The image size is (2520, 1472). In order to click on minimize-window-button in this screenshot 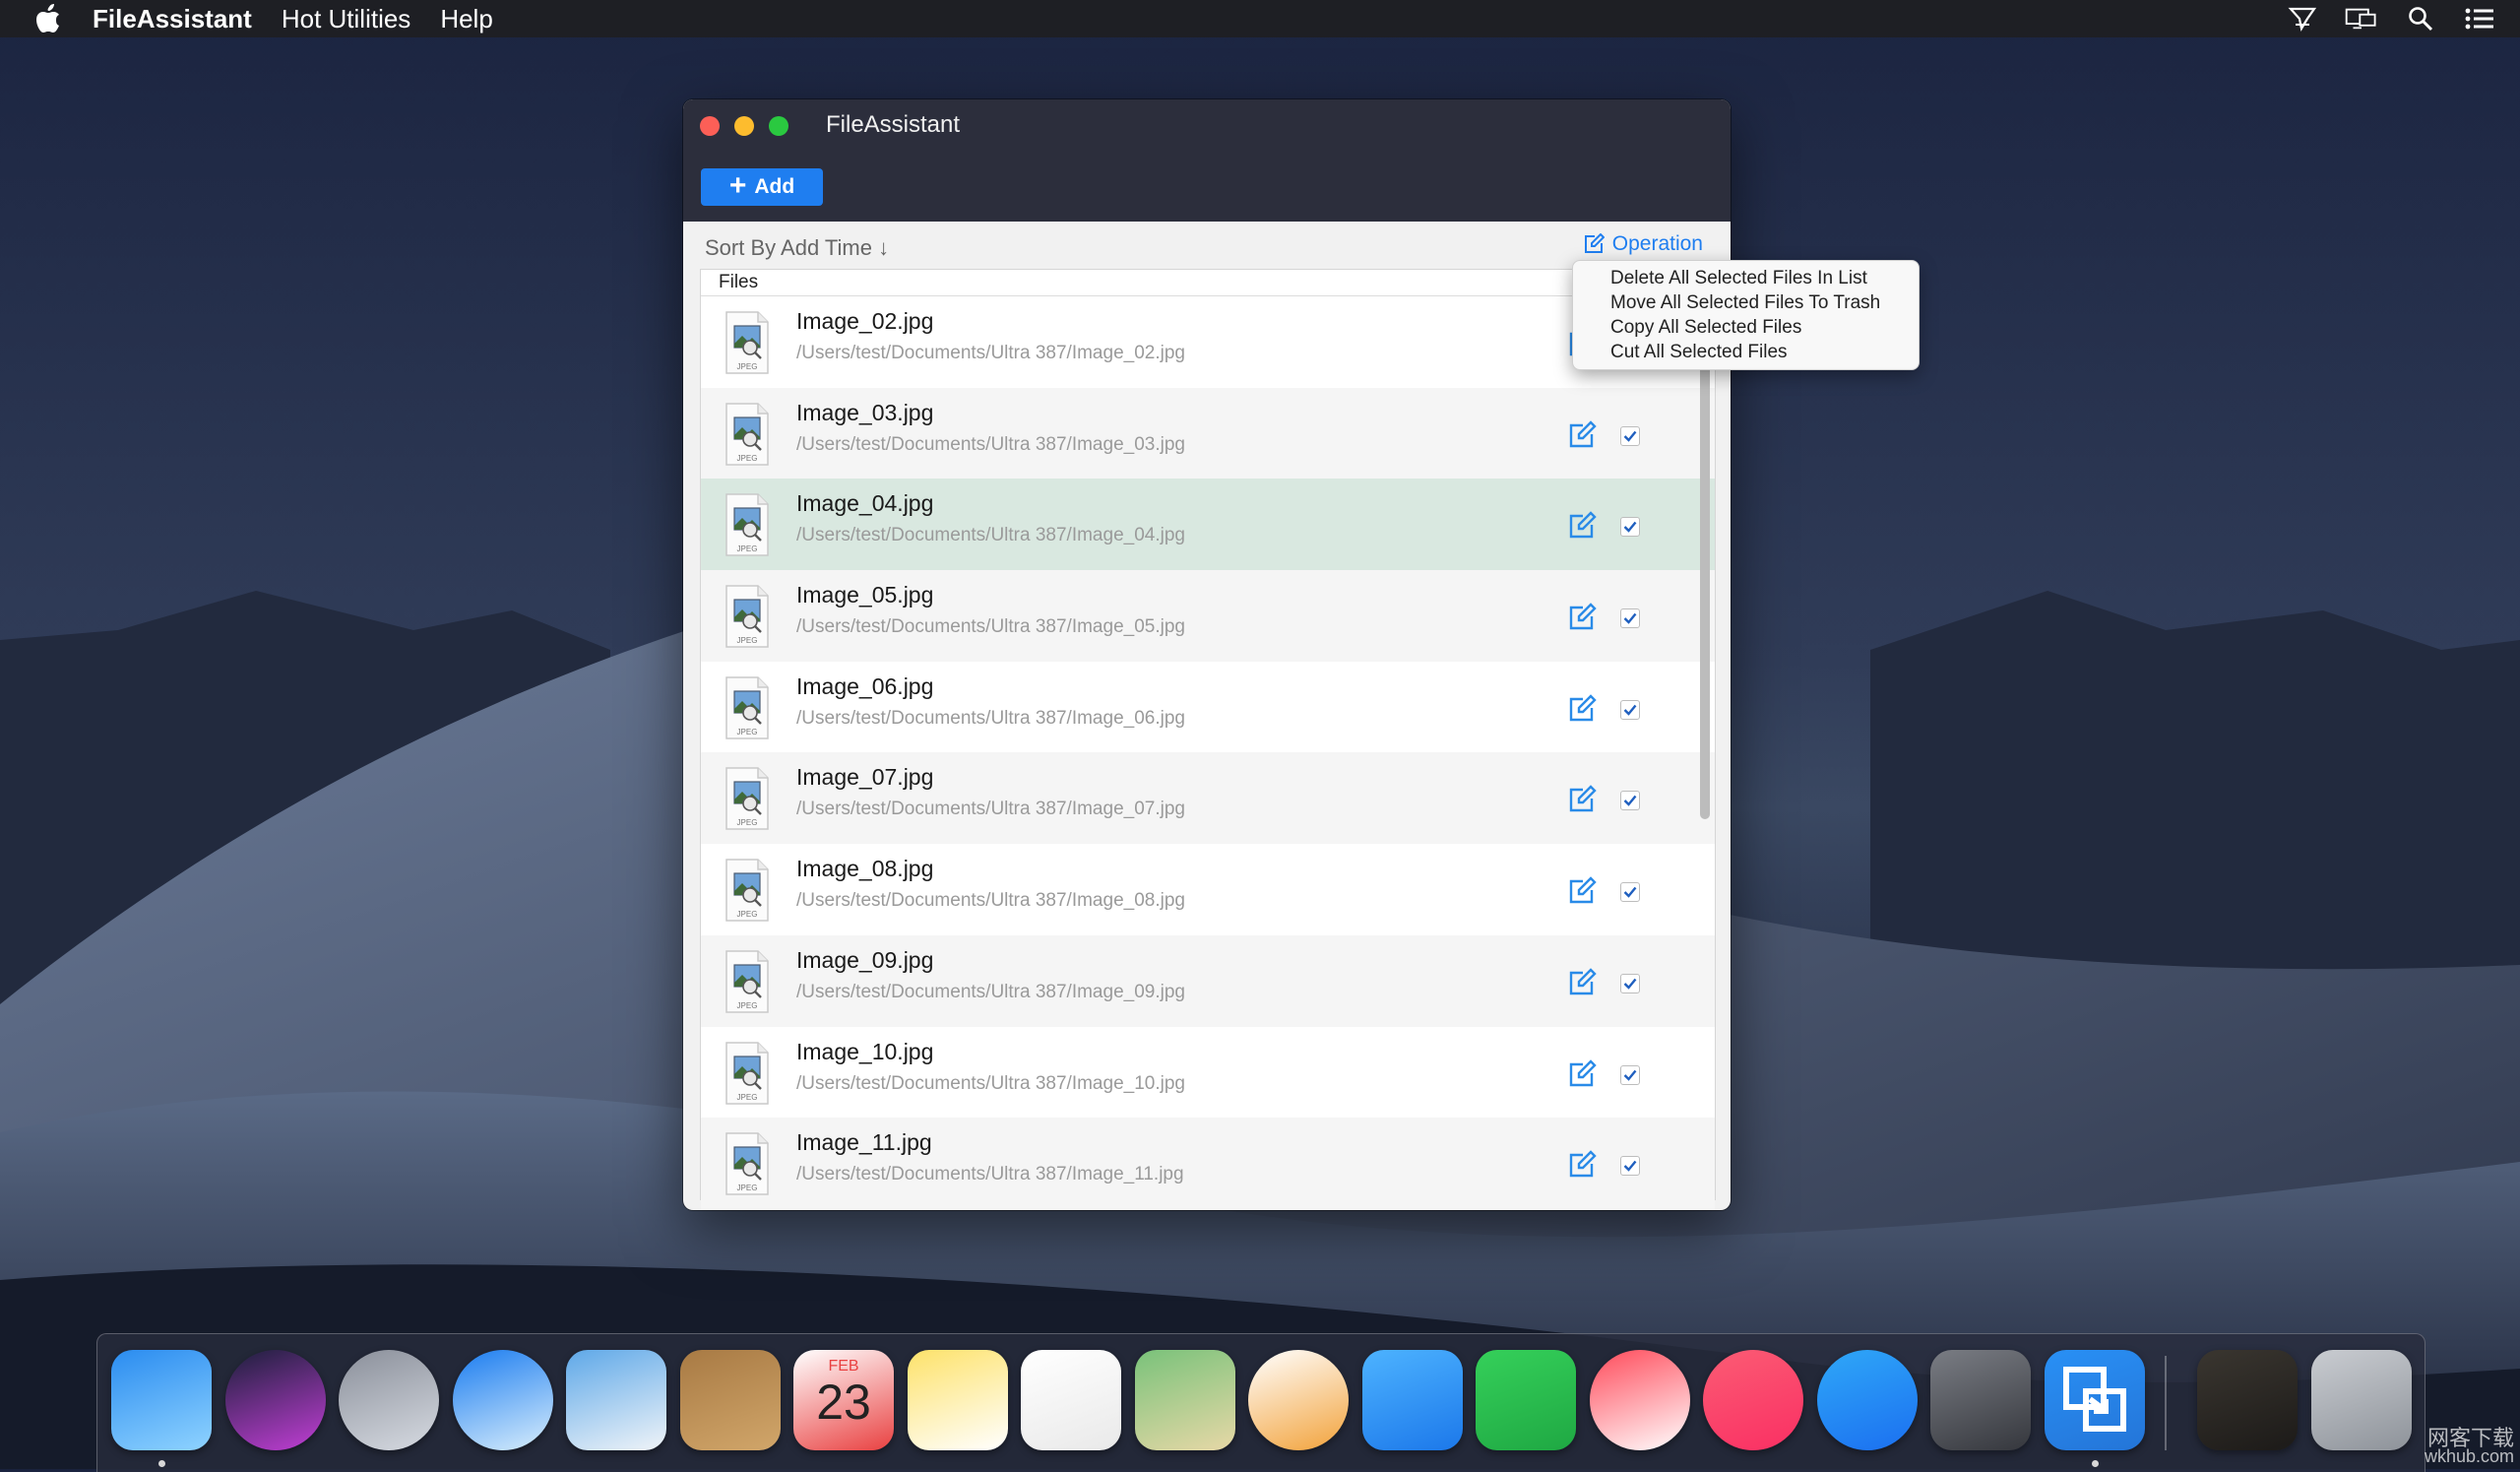, I will do `click(744, 126)`.